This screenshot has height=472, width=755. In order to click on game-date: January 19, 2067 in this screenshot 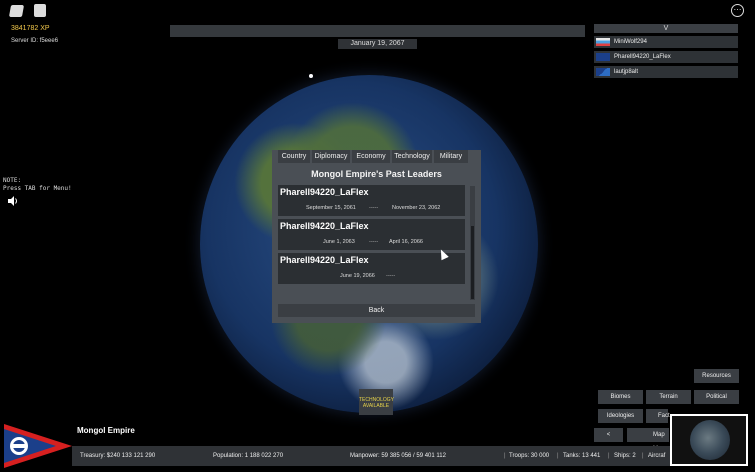, I will do `click(377, 44)`.